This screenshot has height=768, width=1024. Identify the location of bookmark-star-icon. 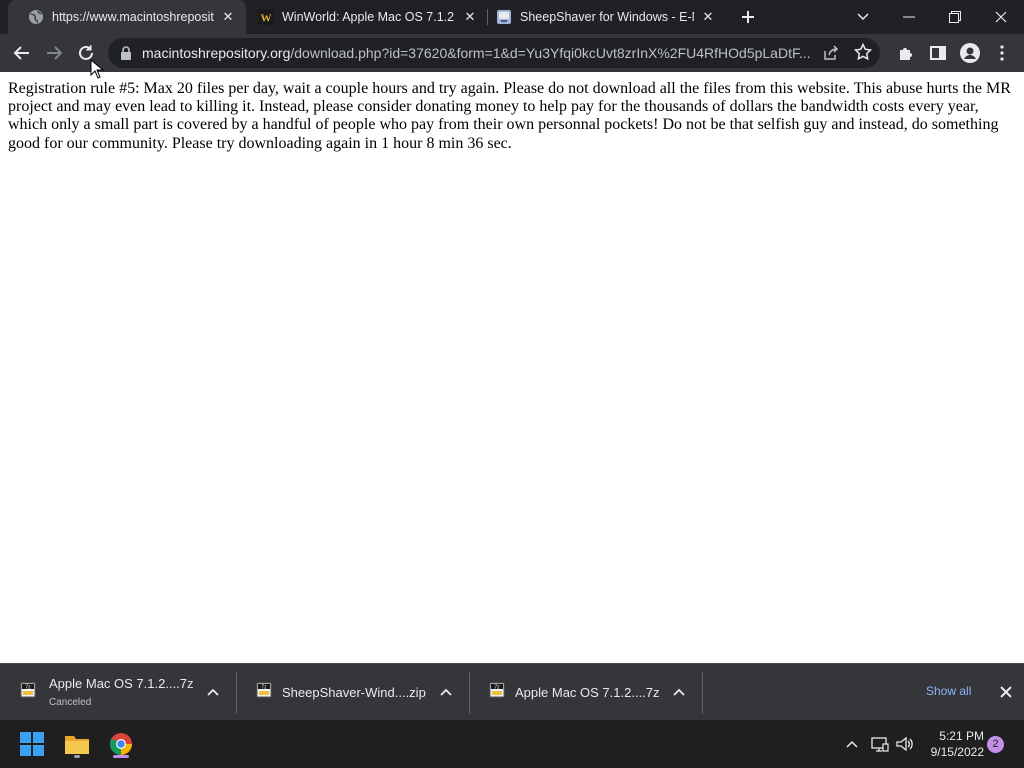
(863, 52).